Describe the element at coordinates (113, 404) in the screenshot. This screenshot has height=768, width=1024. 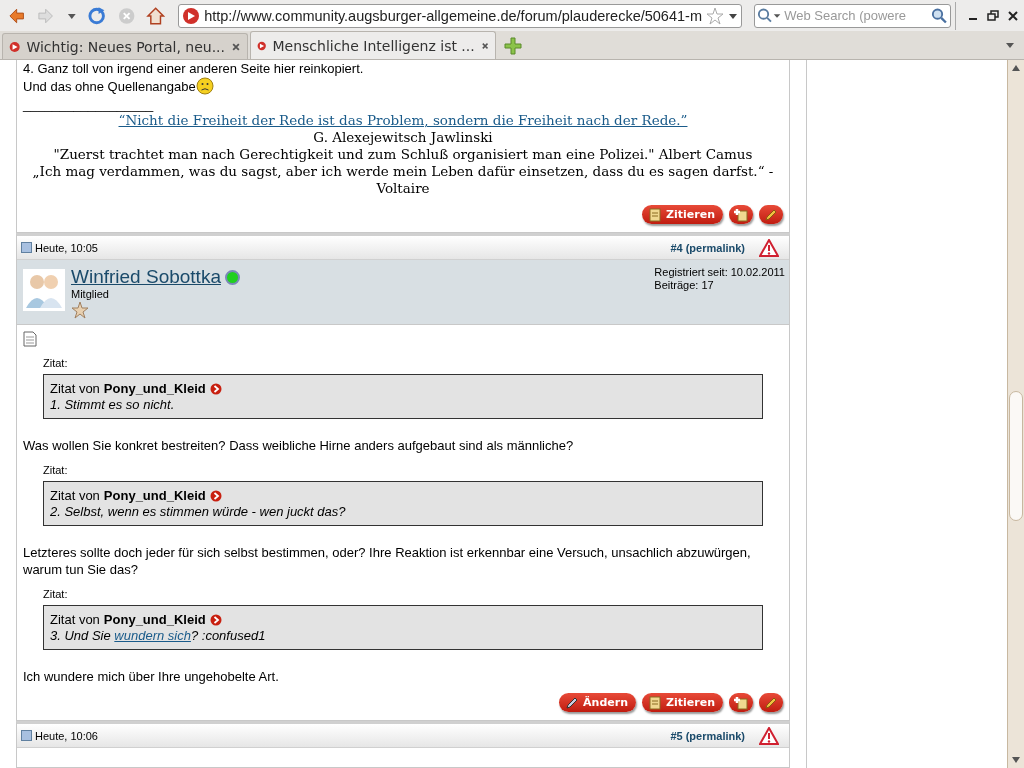
I see `quote-text: 1. Stimmt es so nicht.` at that location.